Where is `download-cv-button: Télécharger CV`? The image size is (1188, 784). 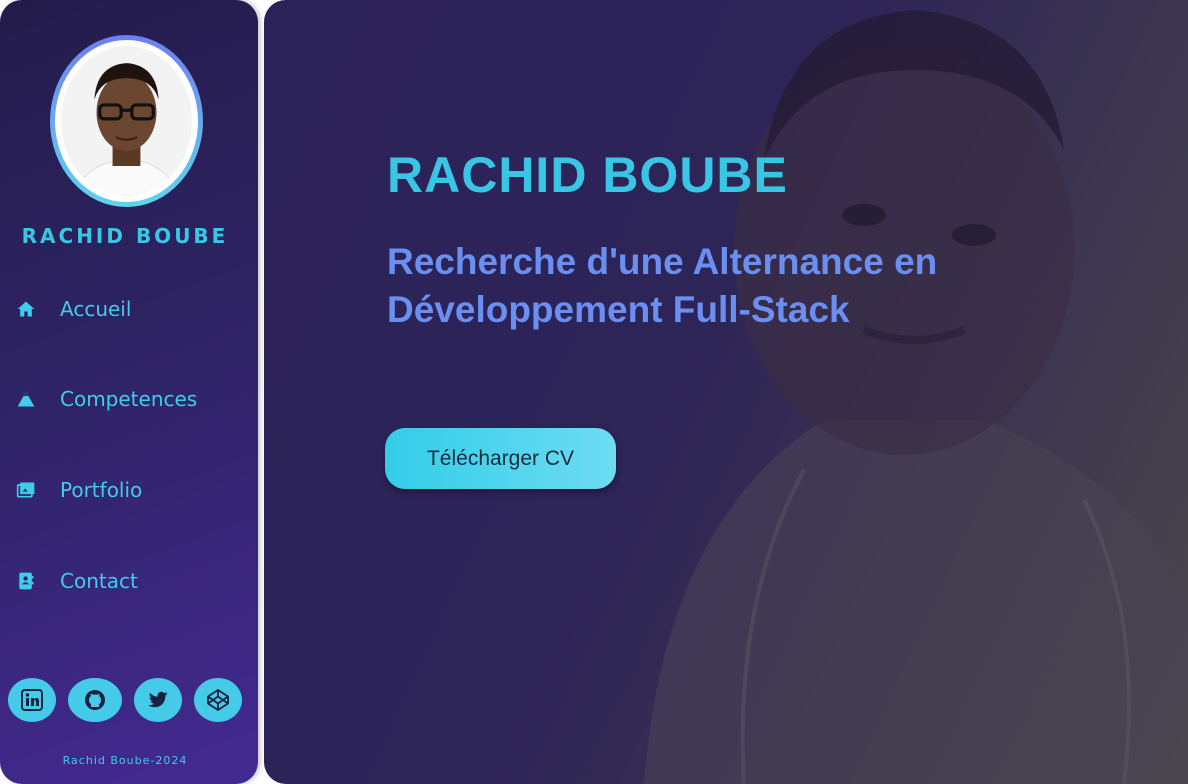
download-cv-button: Télécharger CV is located at coordinates (500, 458).